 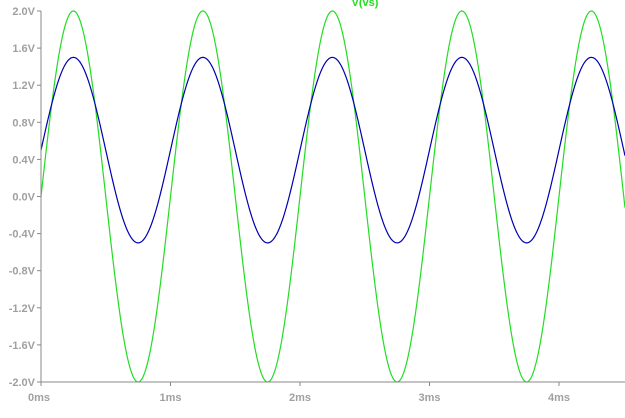 What do you see at coordinates (23, 123) in the screenshot?
I see `y-tick-label: 0.8V` at bounding box center [23, 123].